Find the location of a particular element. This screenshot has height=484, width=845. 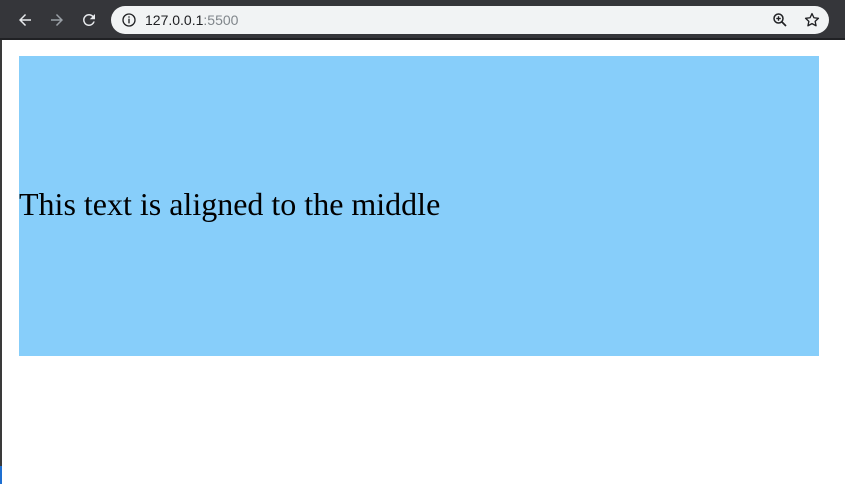

browser-toolbar: 127.0.0.1:5500 is located at coordinates (422, 20).